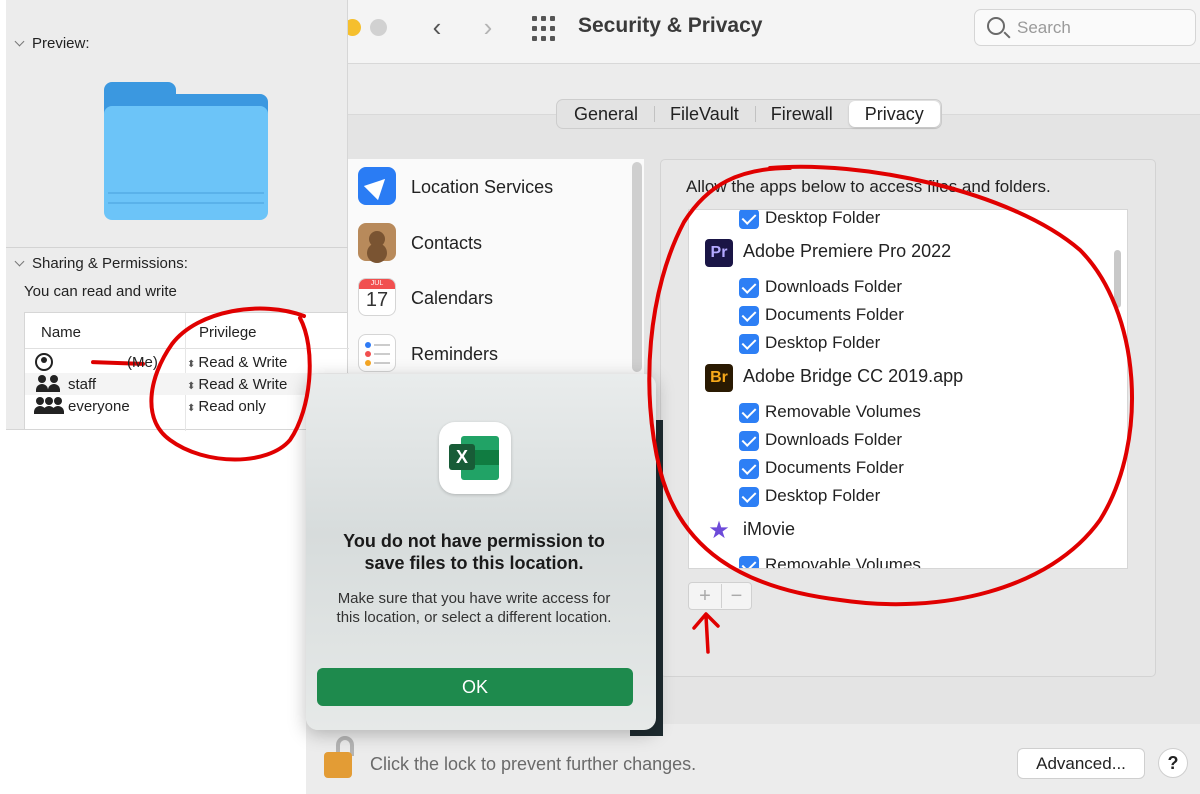  Describe the element at coordinates (110, 263) in the screenshot. I see `sharing-label: Sharing & Permissions:` at that location.